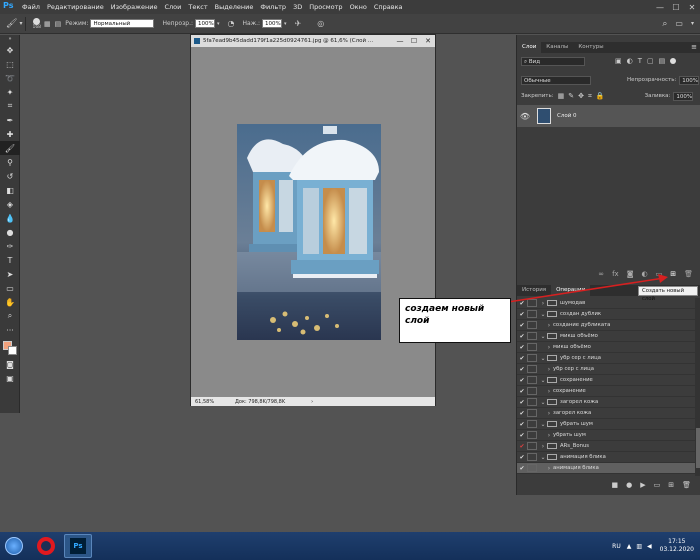 The width and height of the screenshot is (700, 560). I want to click on network-icon: ▥, so click(639, 546).